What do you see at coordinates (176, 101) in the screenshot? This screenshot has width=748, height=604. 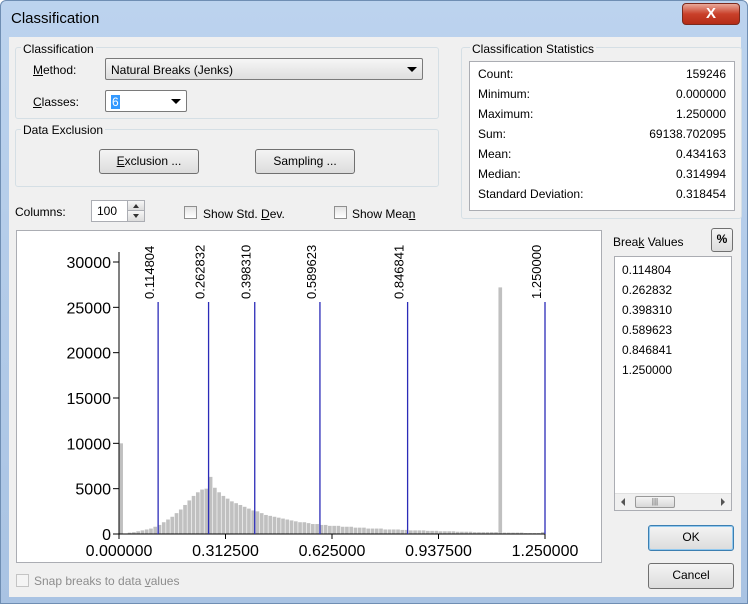 I see `chevron-down-icon` at bounding box center [176, 101].